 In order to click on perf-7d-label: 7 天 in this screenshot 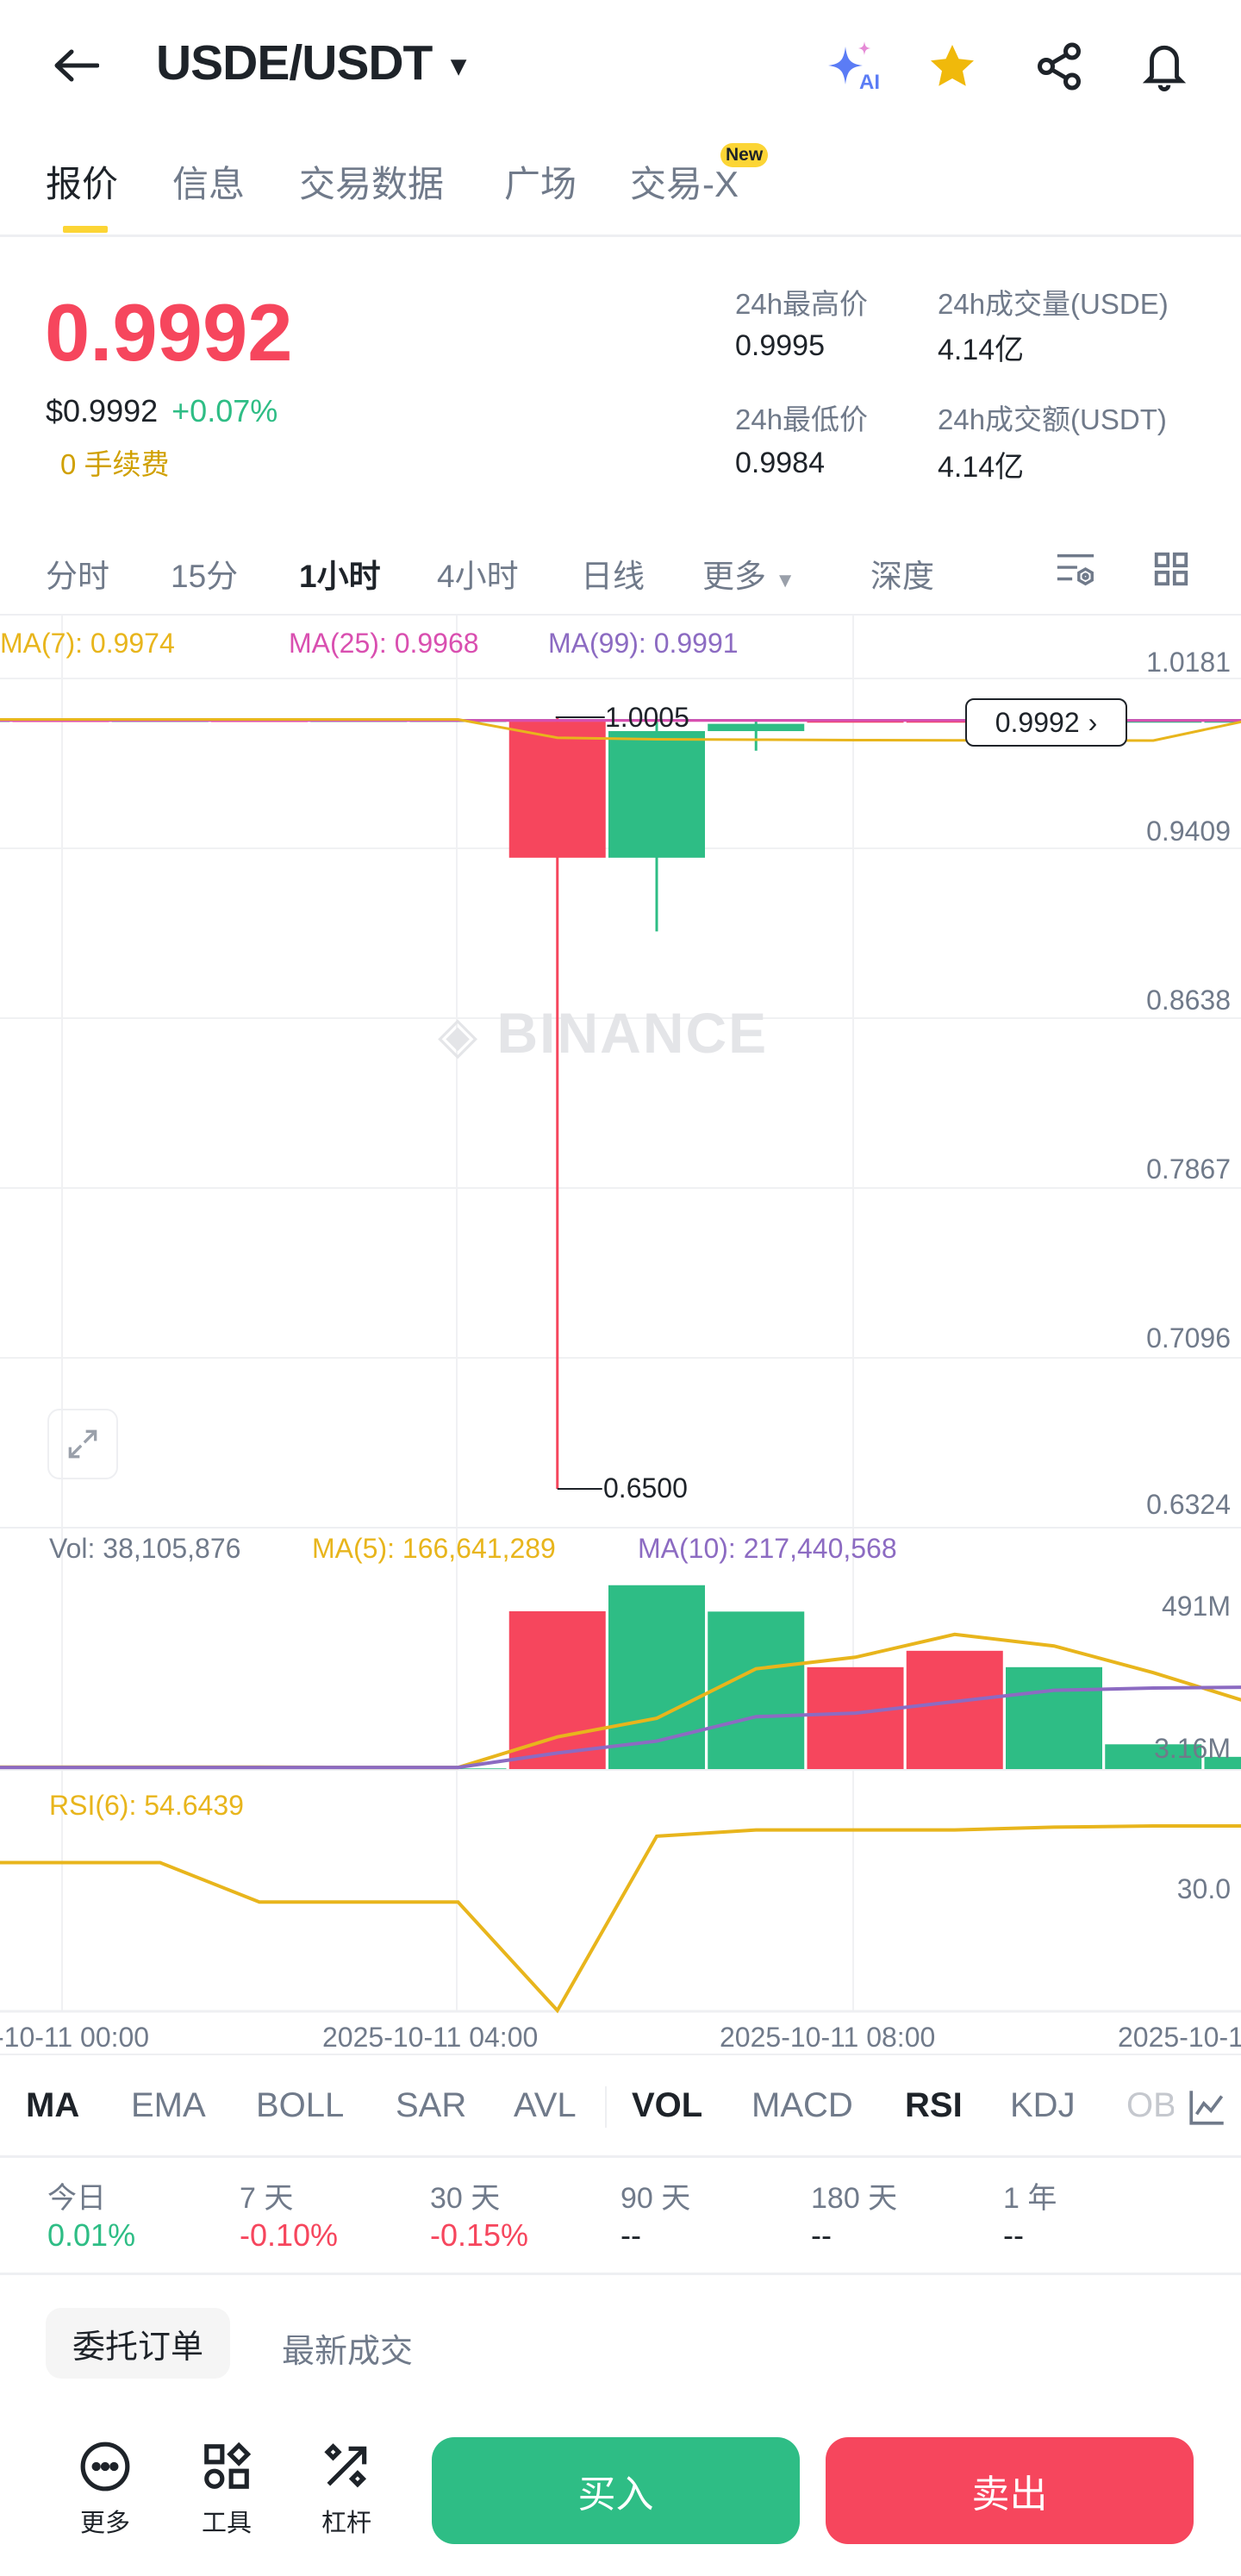, I will do `click(267, 2198)`.